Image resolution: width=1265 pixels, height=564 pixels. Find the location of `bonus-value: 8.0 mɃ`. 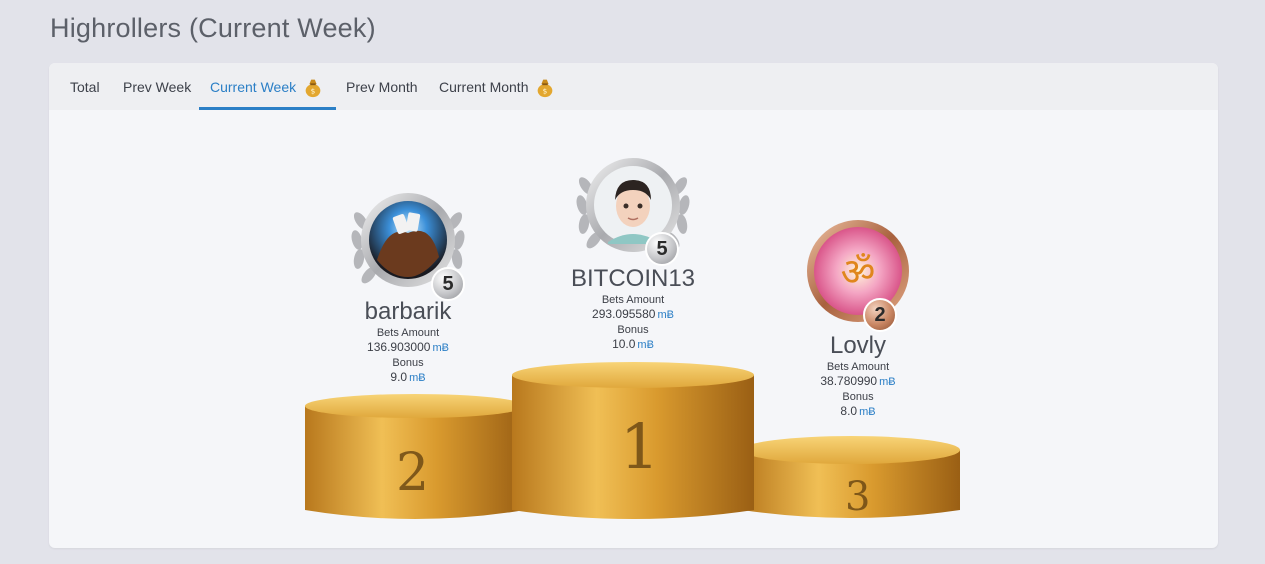

bonus-value: 8.0 mɃ is located at coordinates (858, 411).